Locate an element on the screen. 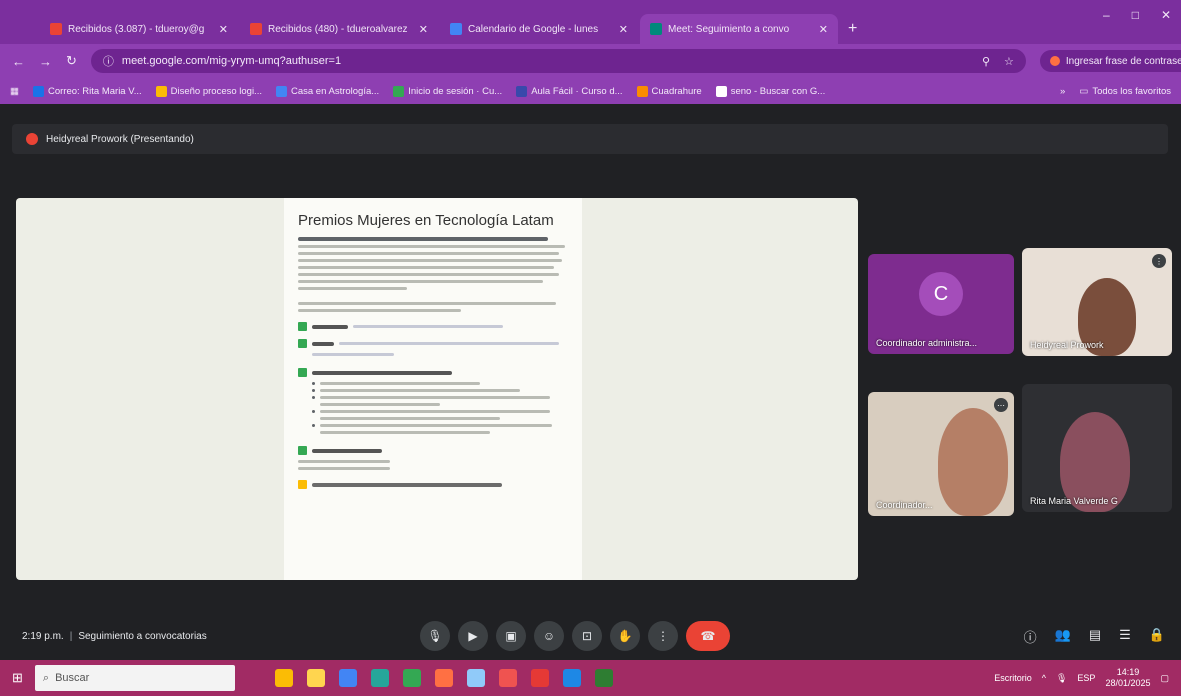 The height and width of the screenshot is (696, 1181). language-indicator: ESP is located at coordinates (1086, 678).